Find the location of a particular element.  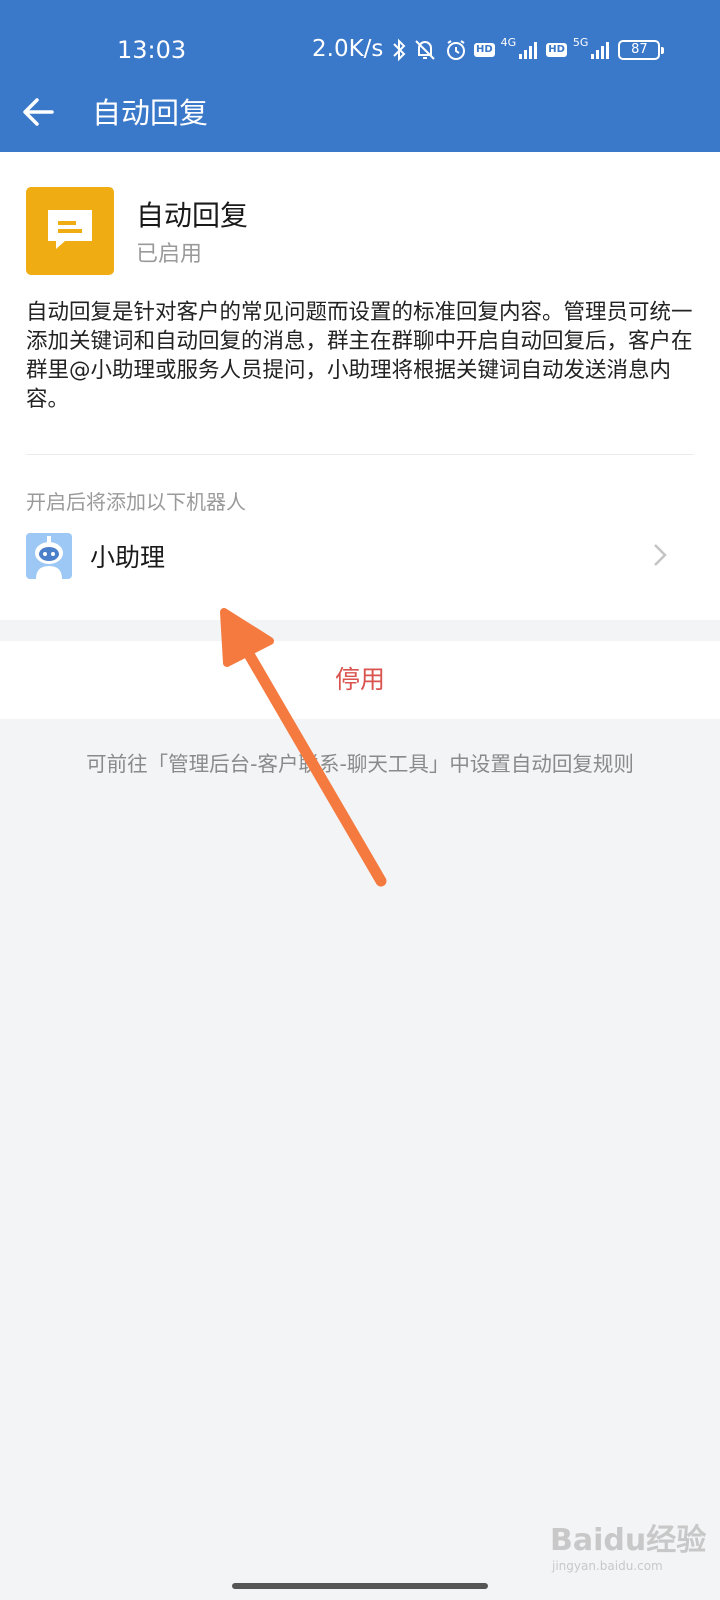

battery-icon: 87 is located at coordinates (641, 50).